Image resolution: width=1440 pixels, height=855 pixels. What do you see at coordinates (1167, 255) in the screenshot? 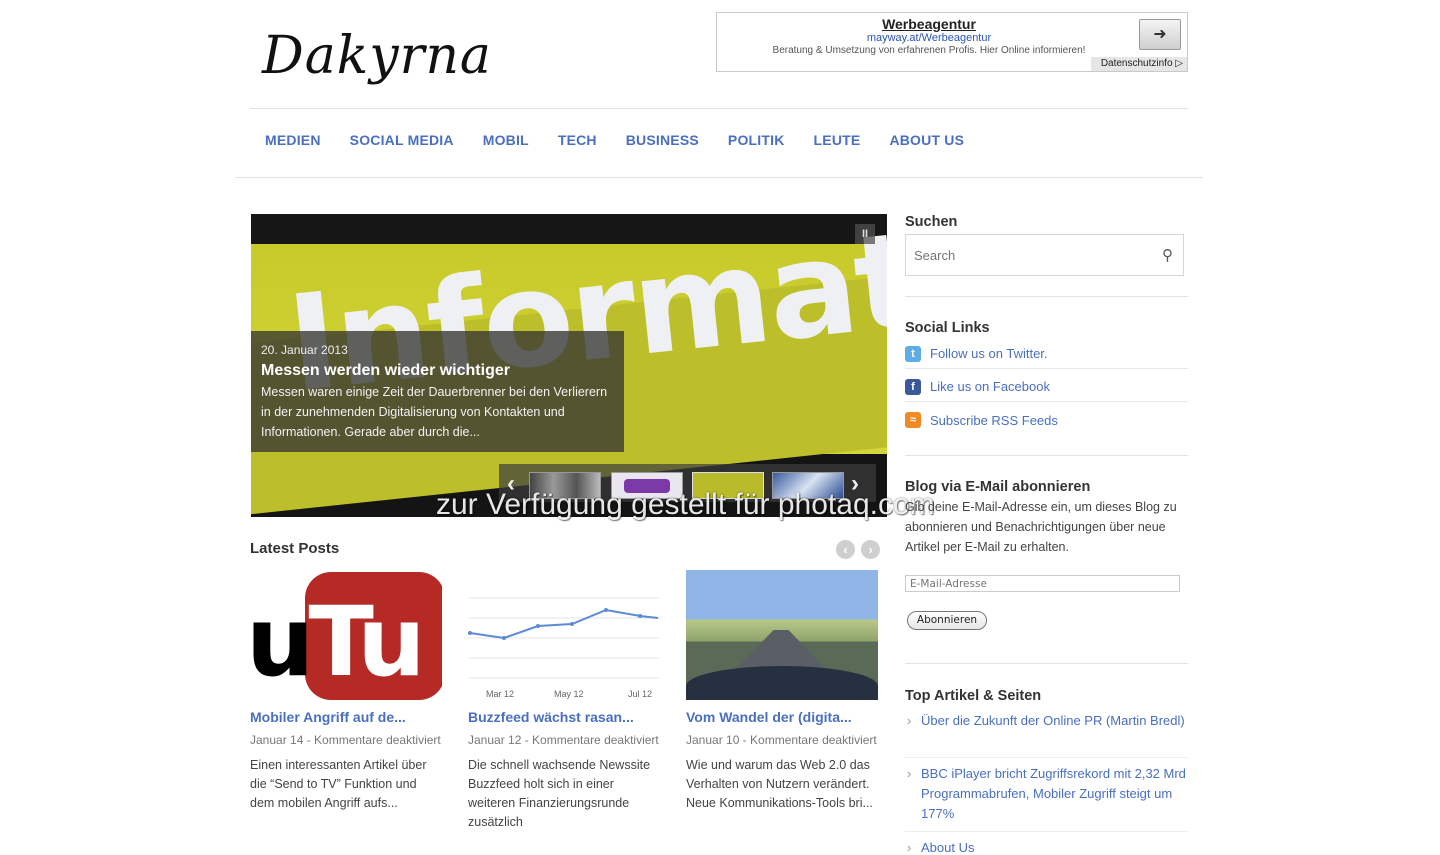
I see `search-icon: ⚲` at bounding box center [1167, 255].